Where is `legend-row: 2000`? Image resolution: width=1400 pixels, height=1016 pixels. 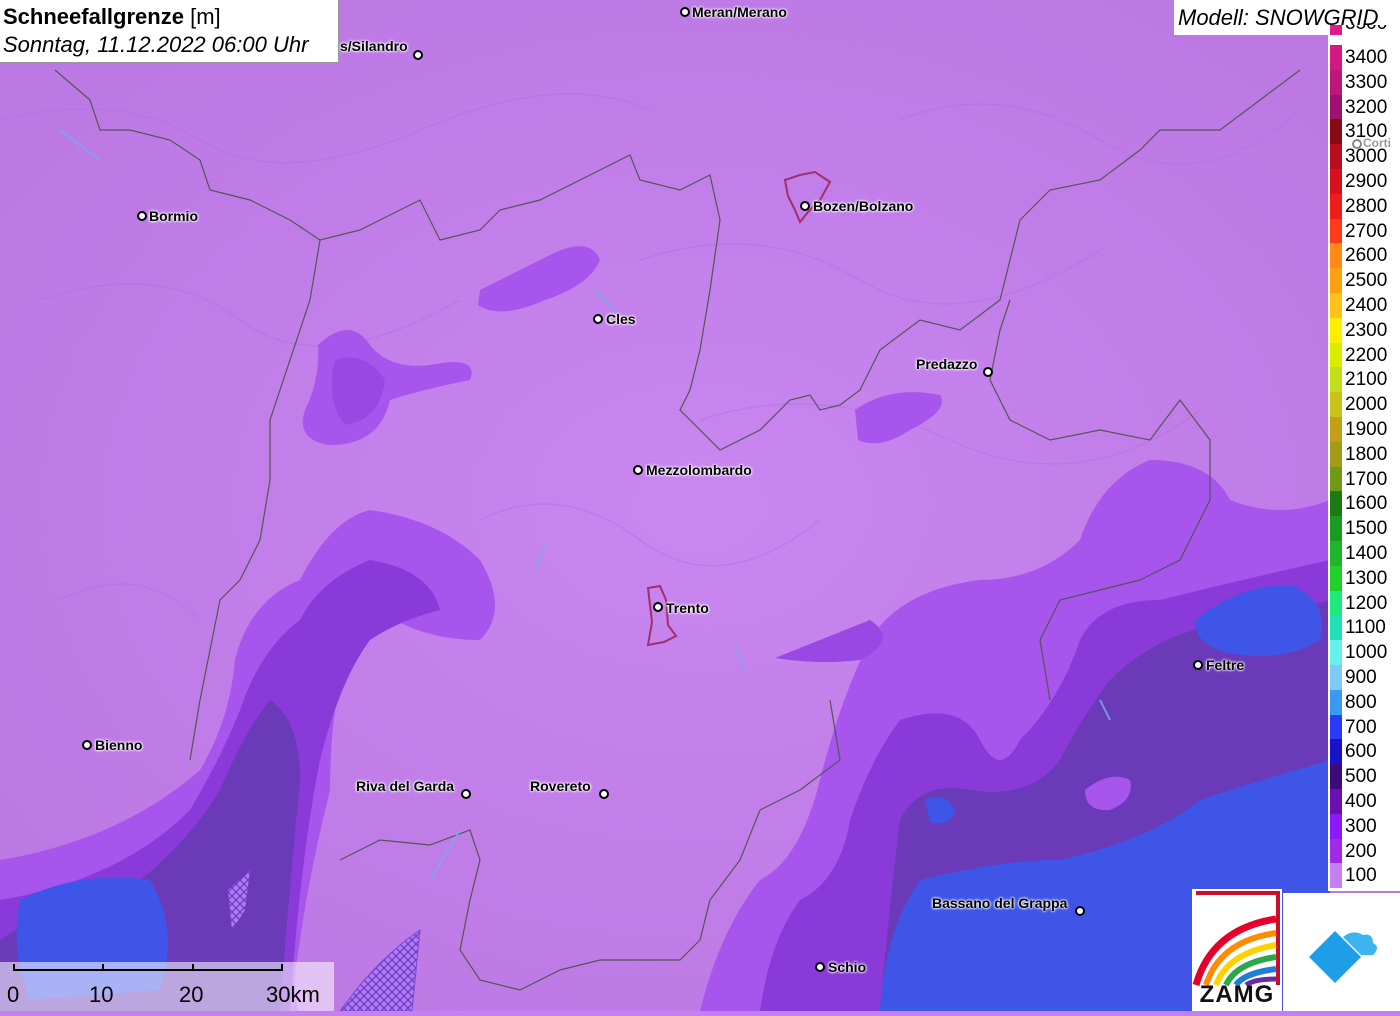 legend-row: 2000 is located at coordinates (1364, 404).